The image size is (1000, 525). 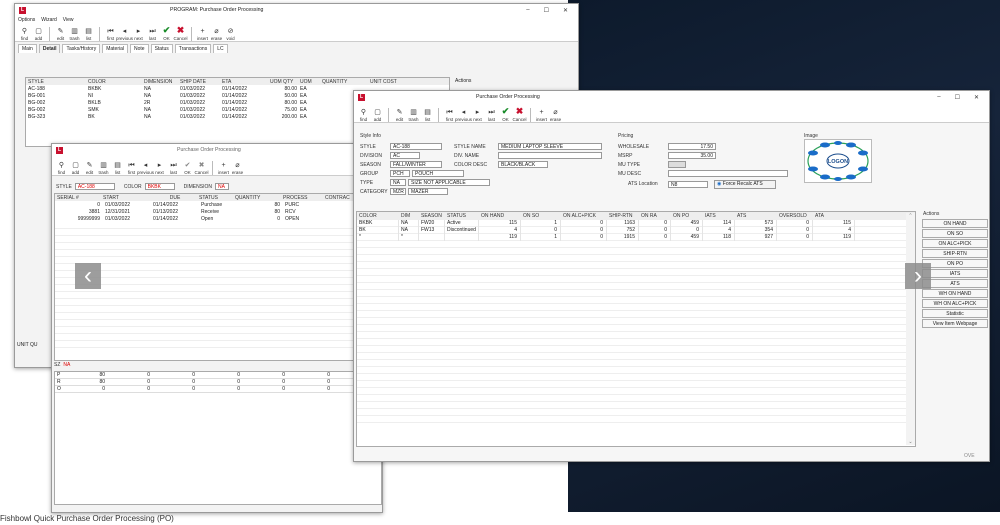 I want to click on action-button-on-alc-pick: ON ALC+PICK, so click(x=955, y=243).